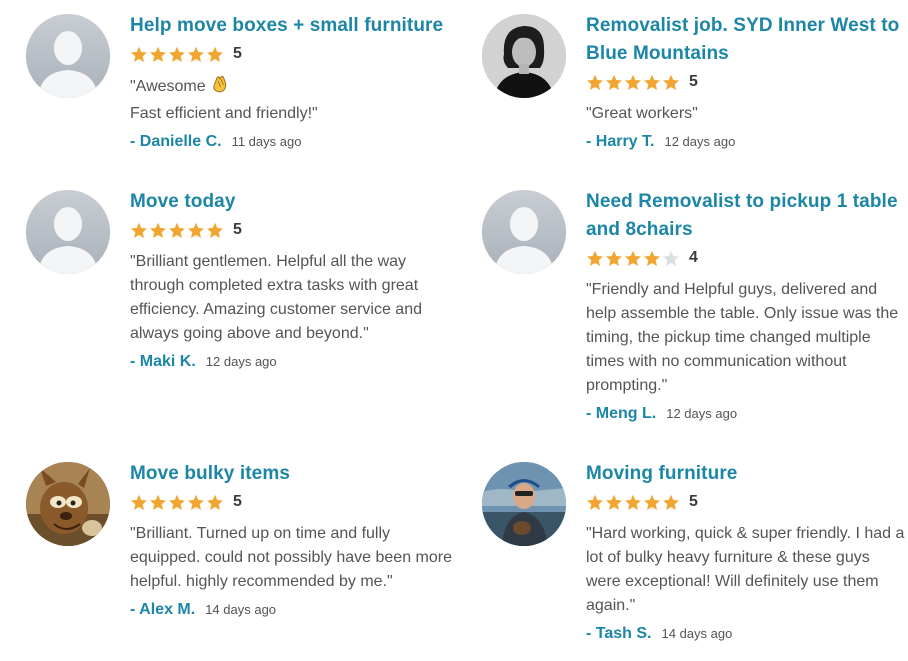 Image resolution: width=908 pixels, height=661 pixels. Describe the element at coordinates (266, 141) in the screenshot. I see `review-date: 11 days ago` at that location.